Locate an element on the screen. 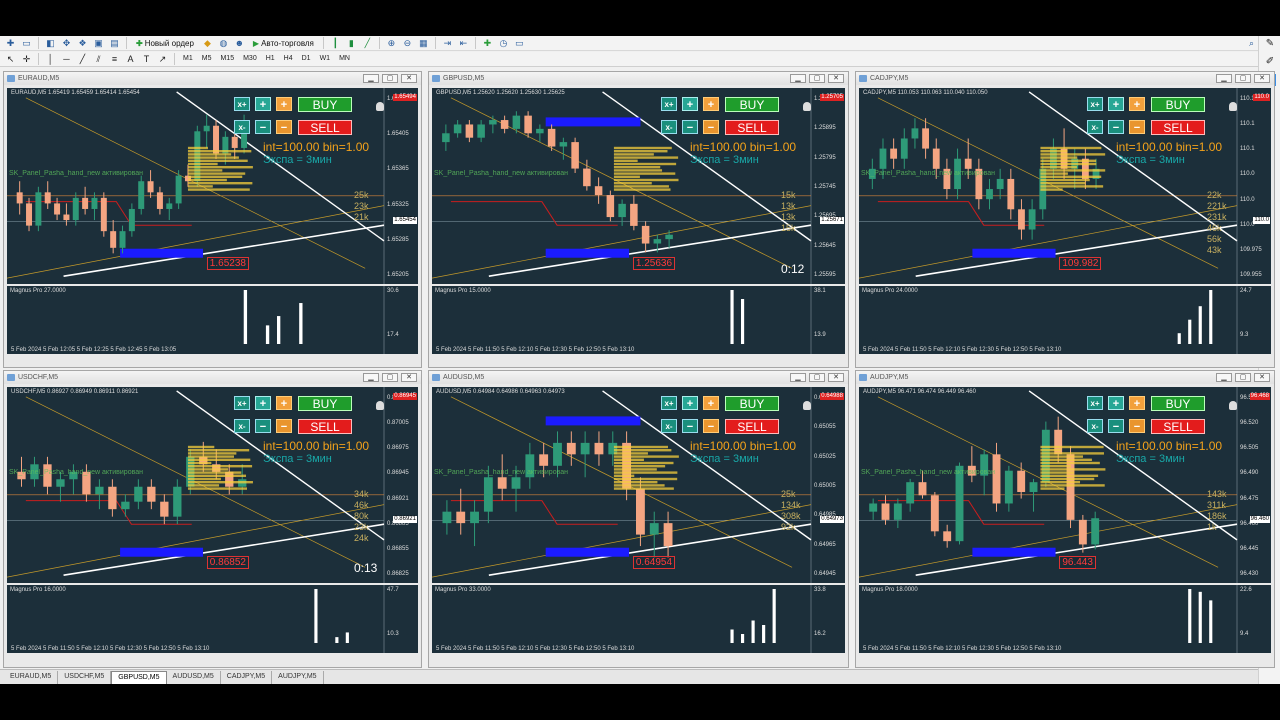  tab-audusd: AUDUSD,M5 is located at coordinates (194, 677).